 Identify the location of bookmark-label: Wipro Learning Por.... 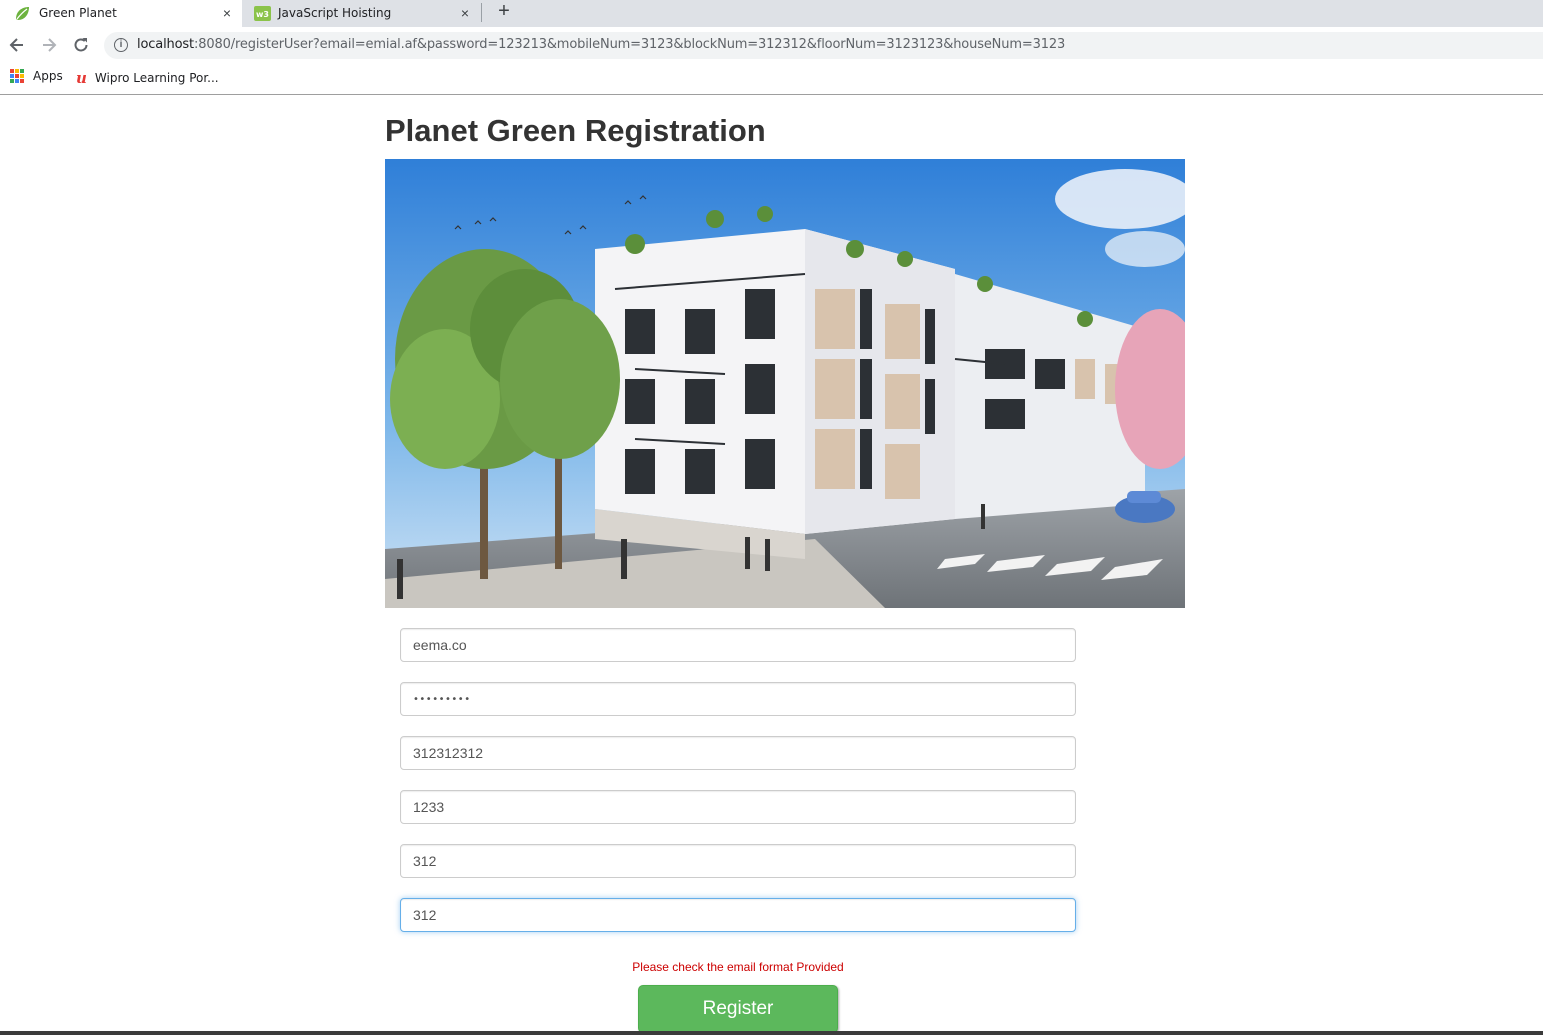
(156, 78).